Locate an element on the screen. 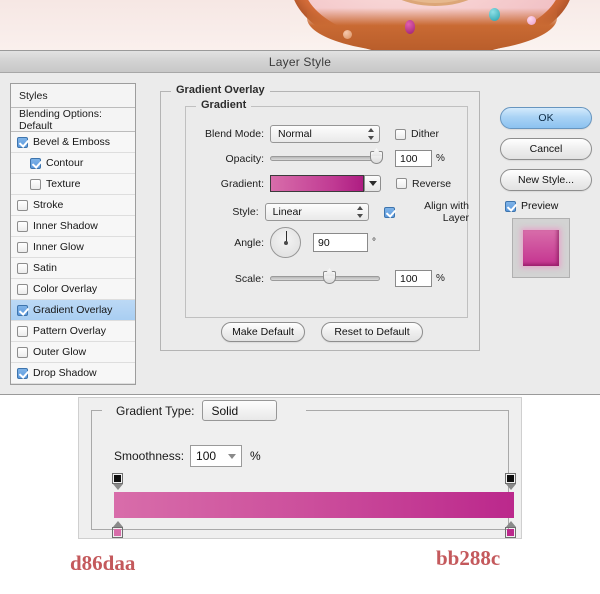 Image resolution: width=600 pixels, height=594 pixels. style-row-gradient-overlay: Gradient Overlay is located at coordinates (73, 310).